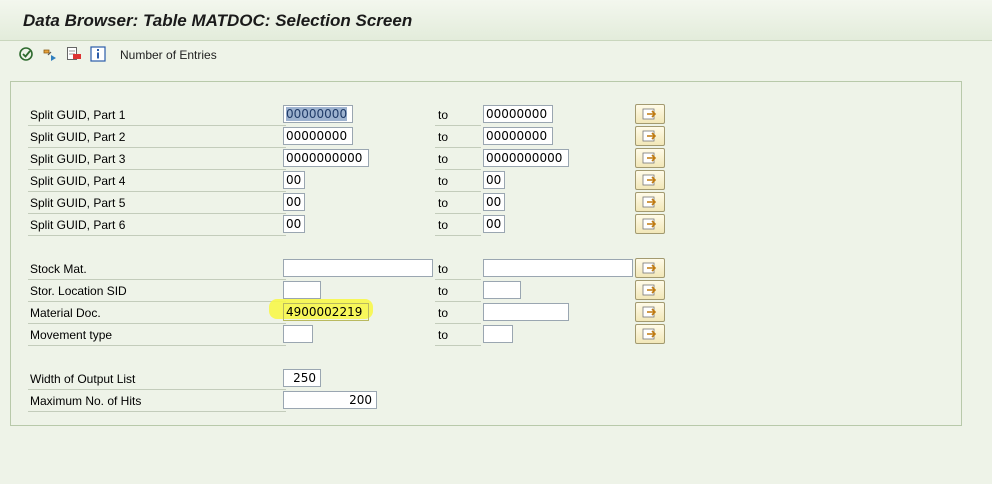 The height and width of the screenshot is (484, 992). What do you see at coordinates (496, 55) in the screenshot?
I see `application-toolbar: Number of Entries` at bounding box center [496, 55].